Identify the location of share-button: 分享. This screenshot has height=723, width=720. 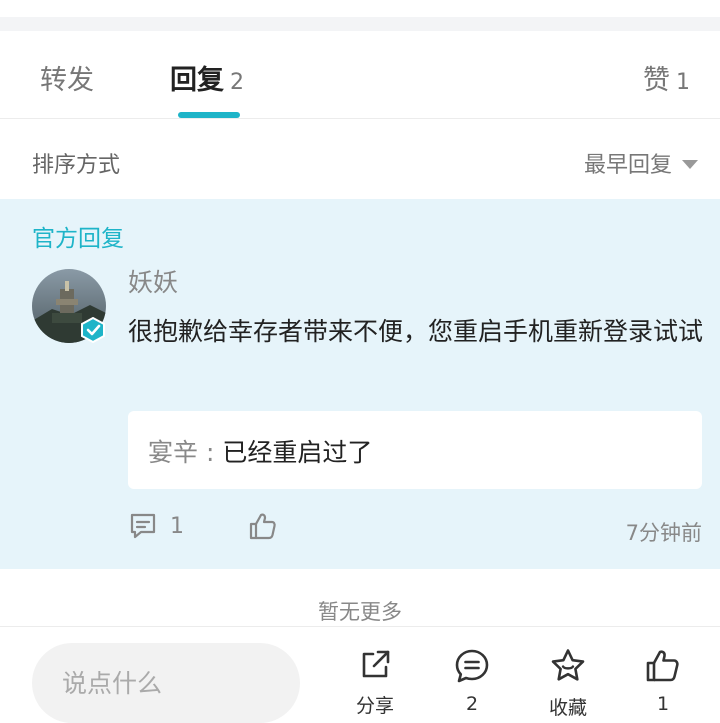
(375, 682).